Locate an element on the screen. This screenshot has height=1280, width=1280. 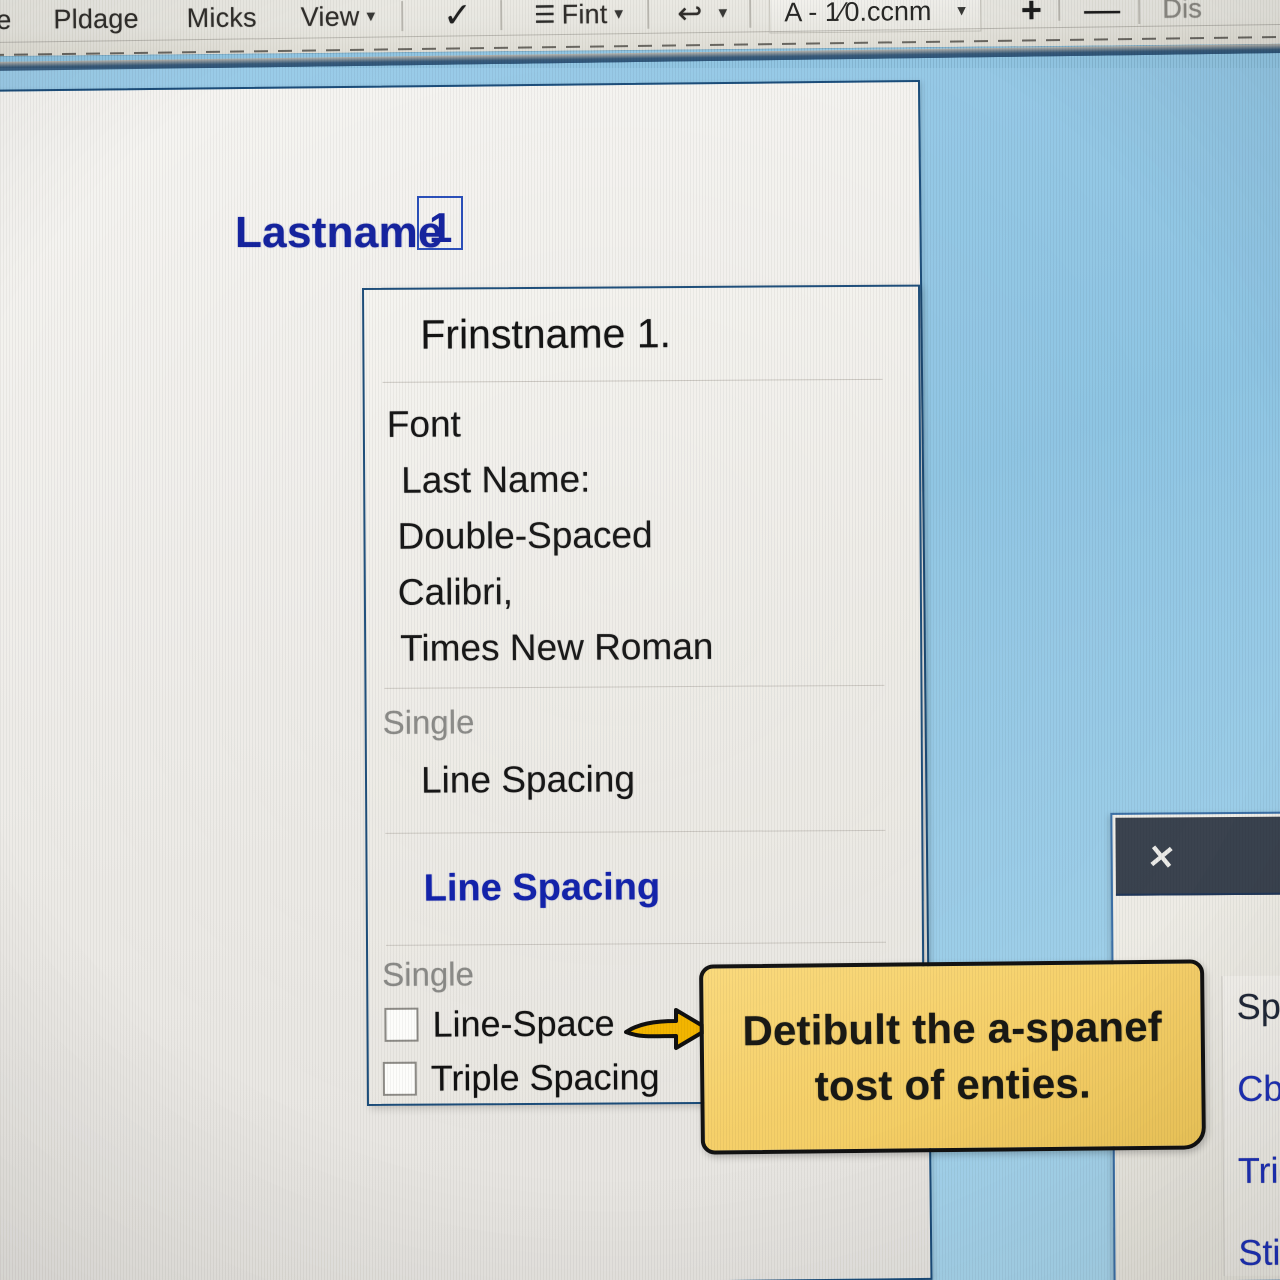
ribbon-item-micks: Micks is located at coordinates (222, 18).